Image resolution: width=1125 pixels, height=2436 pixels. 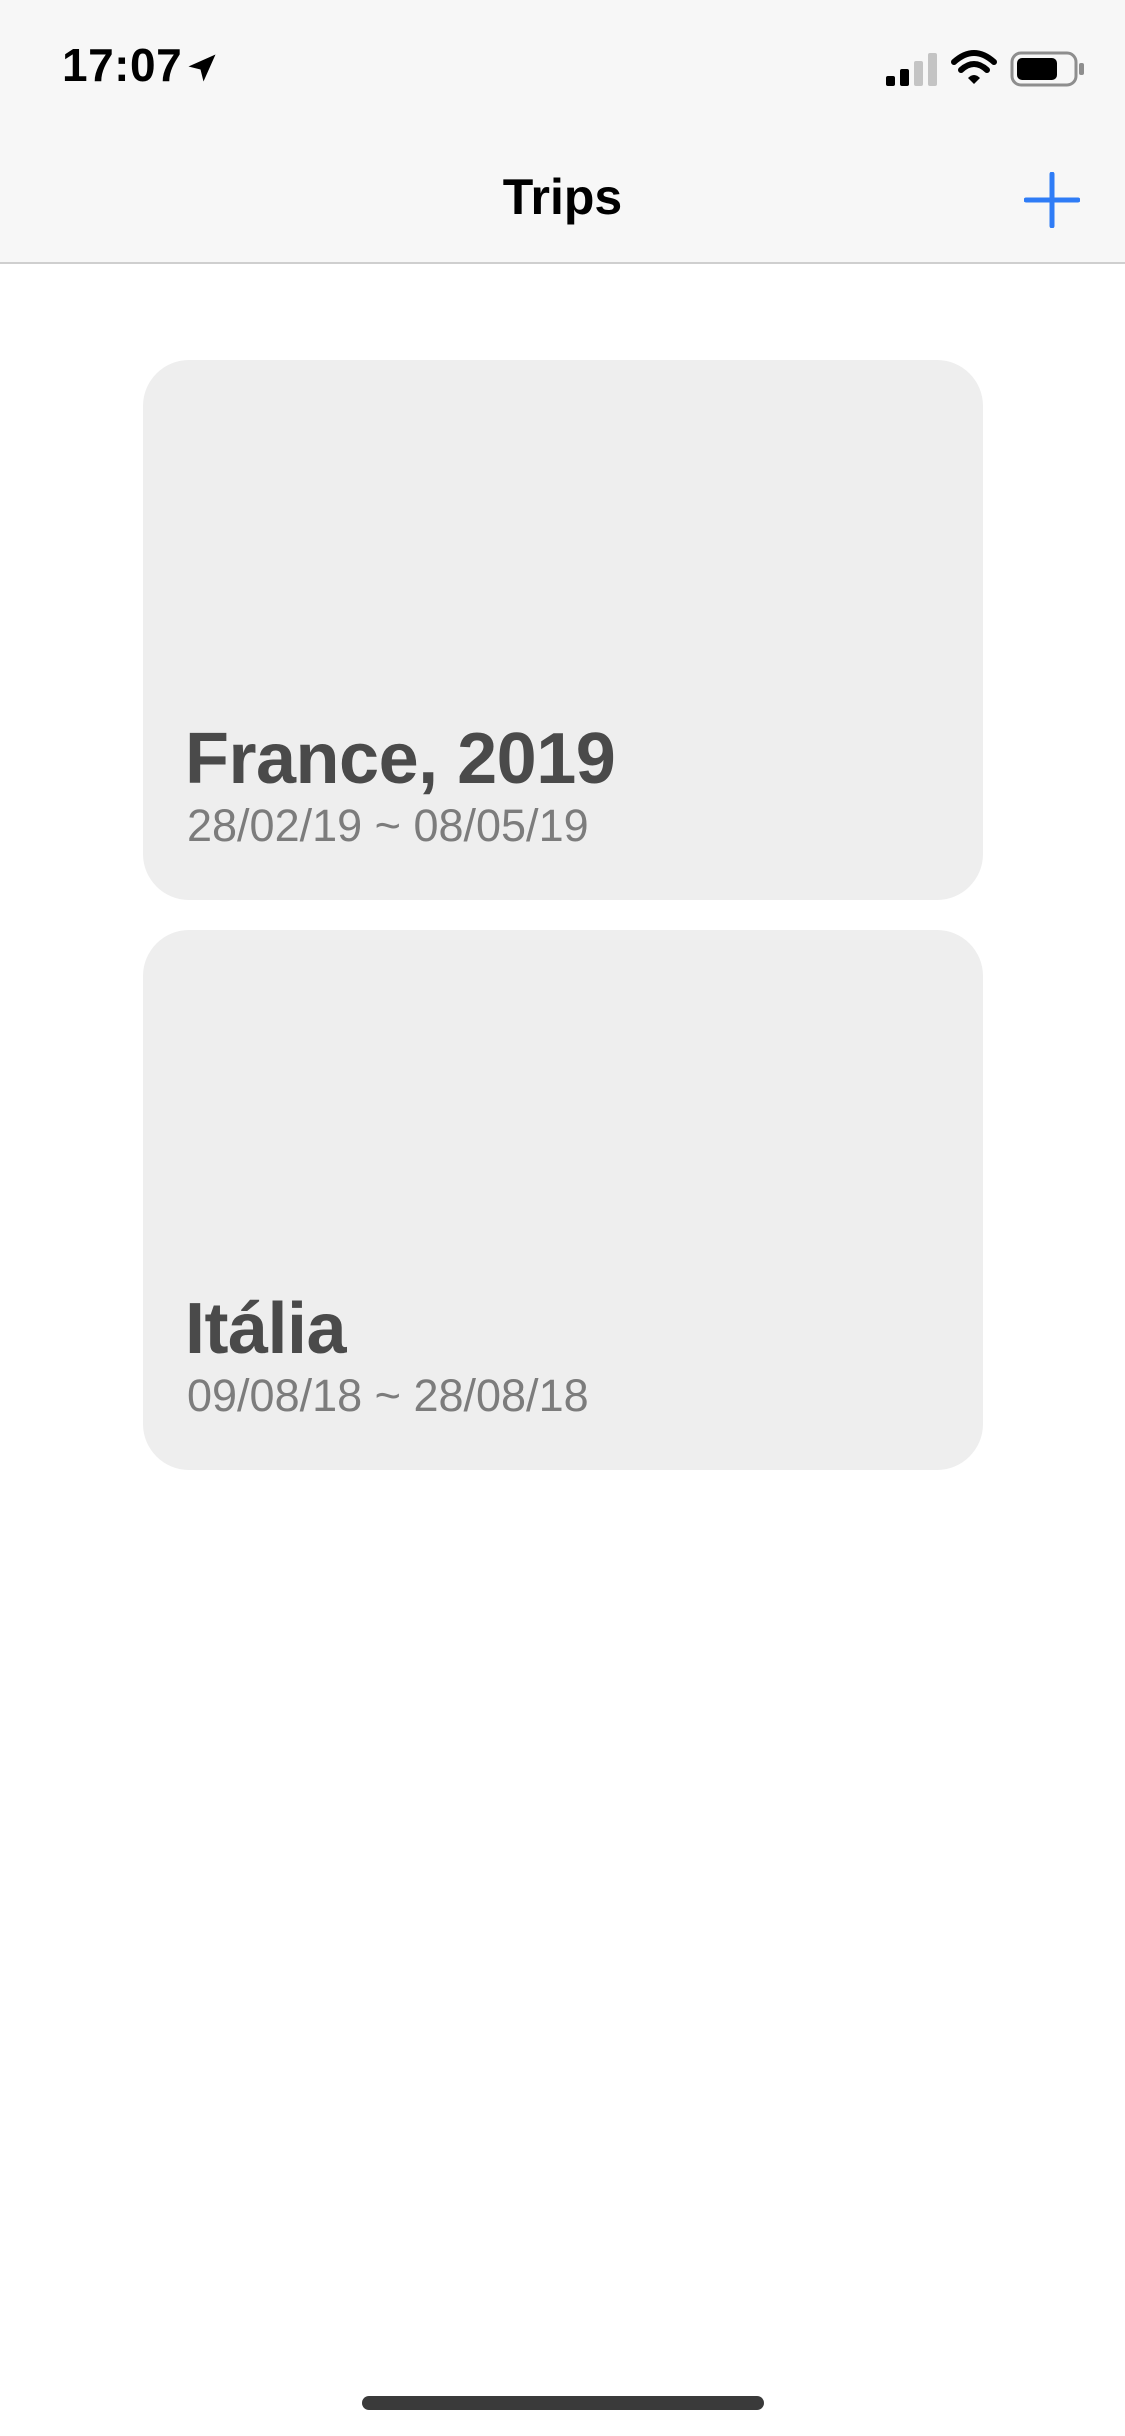 What do you see at coordinates (266, 1329) in the screenshot?
I see `trip-title: Itália` at bounding box center [266, 1329].